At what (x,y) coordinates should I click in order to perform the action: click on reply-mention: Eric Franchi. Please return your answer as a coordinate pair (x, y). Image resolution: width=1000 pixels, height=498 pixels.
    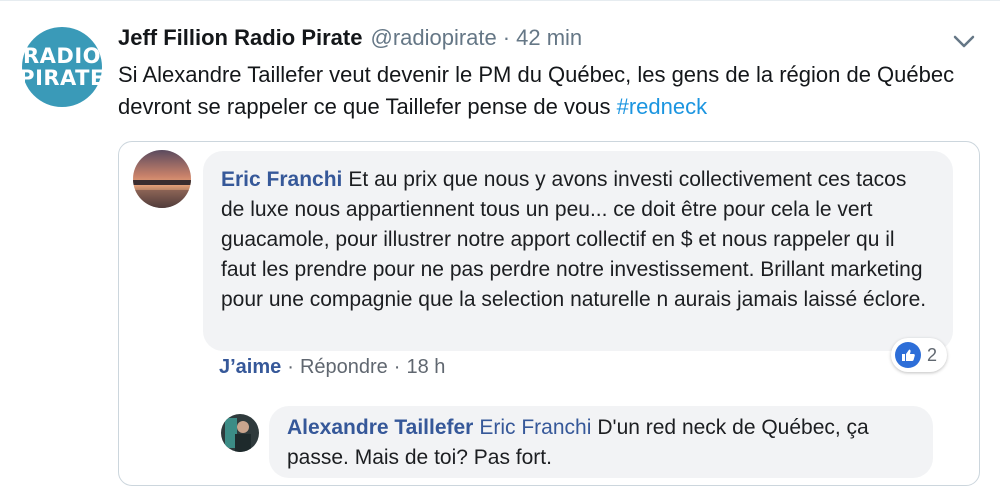
    Looking at the image, I should click on (535, 427).